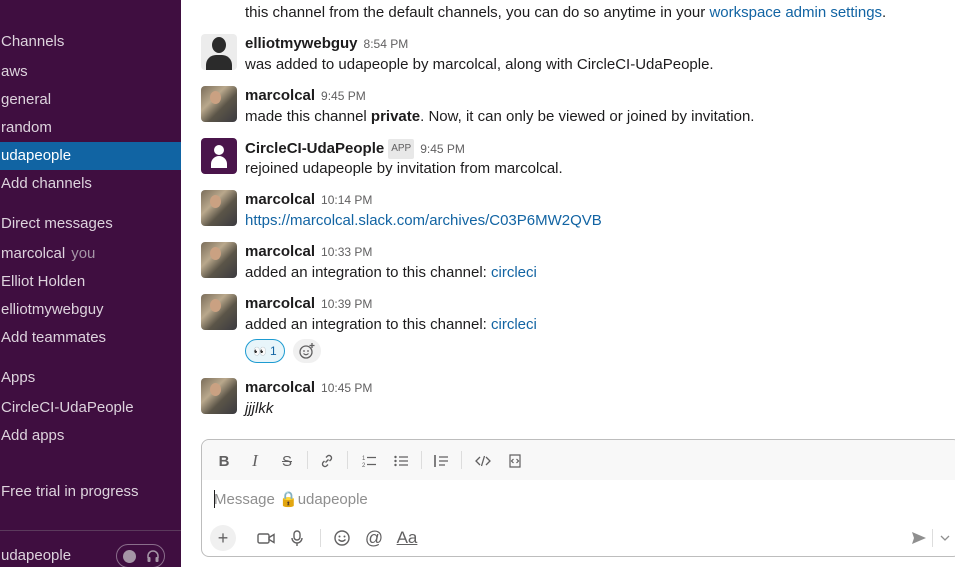 This screenshot has height=567, width=955. I want to click on code-block-icon, so click(515, 461).